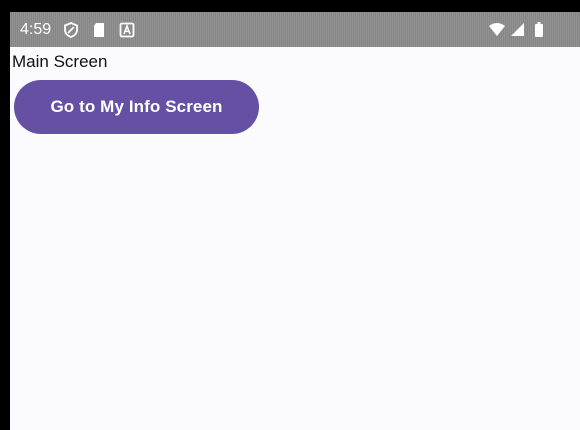  I want to click on status-bar-left: 4:59, so click(83, 29).